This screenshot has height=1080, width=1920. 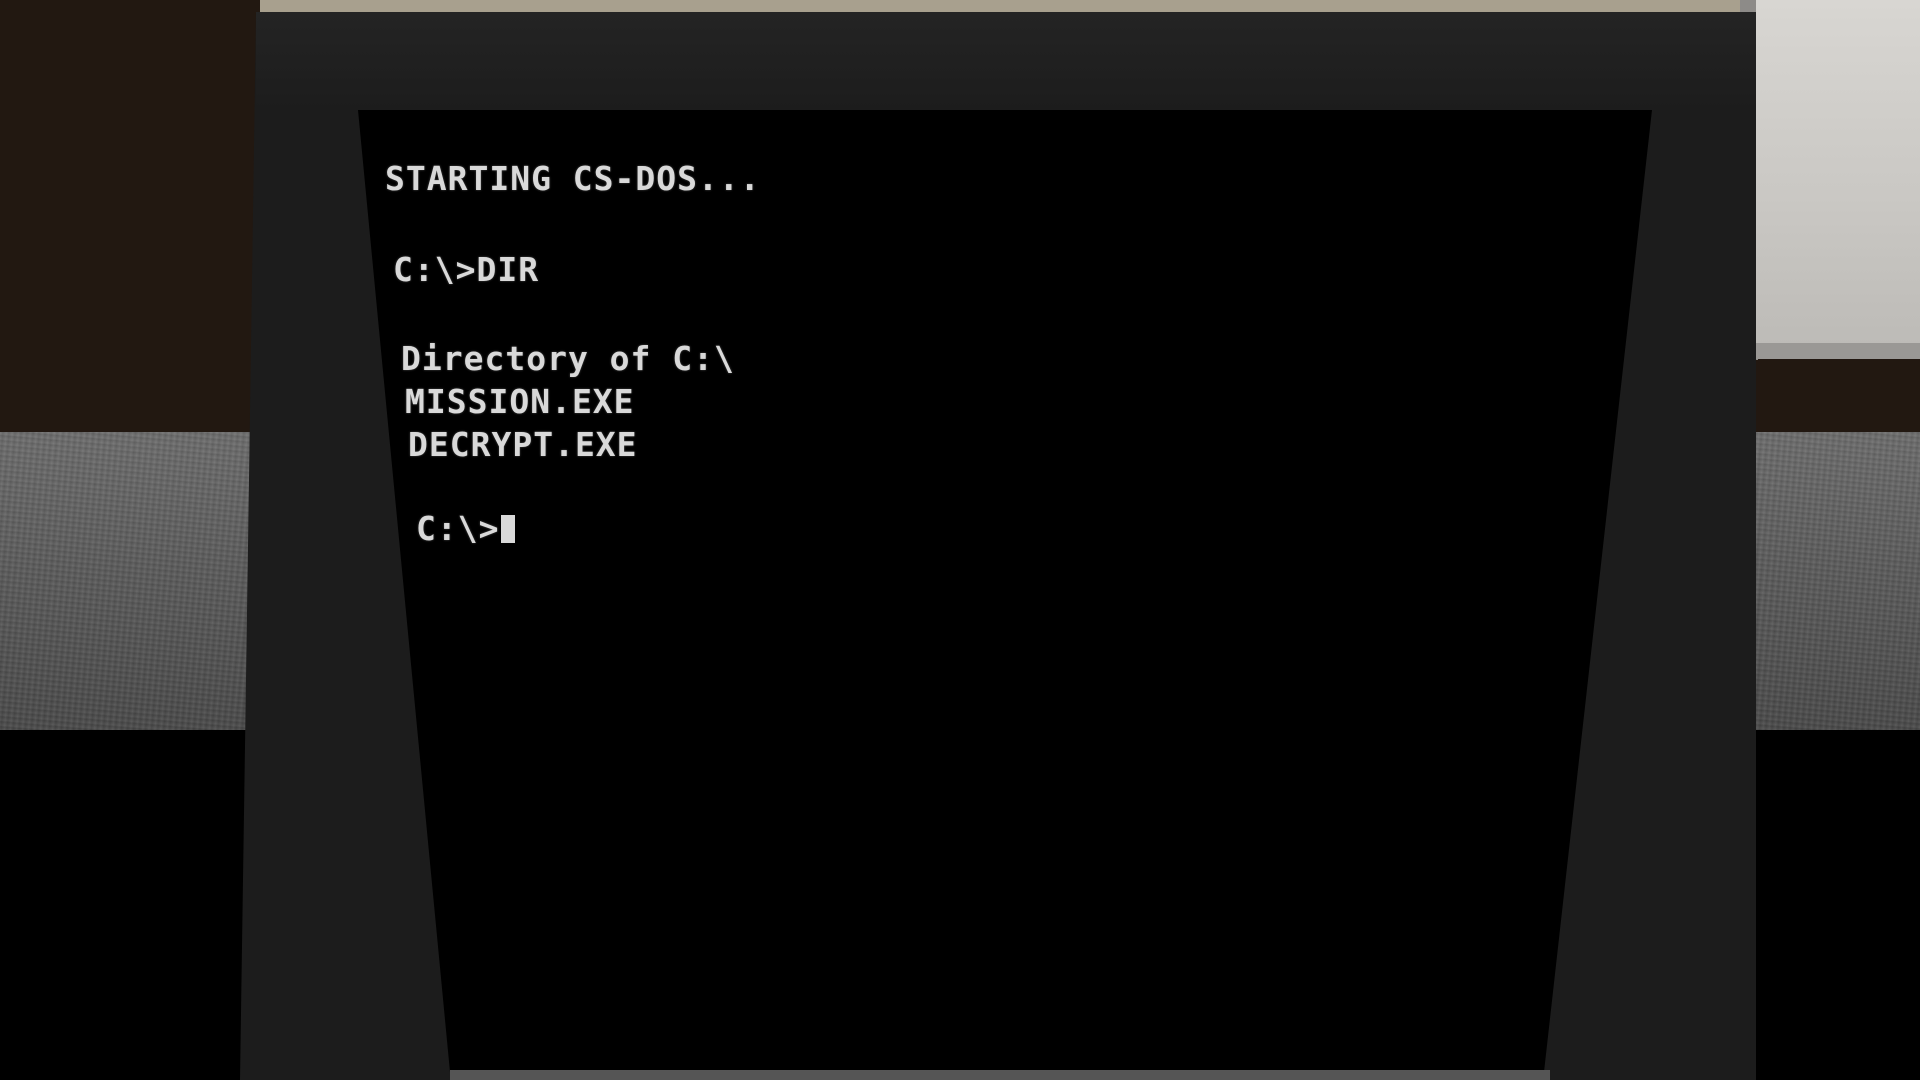 I want to click on current-prompt: C:\>, so click(x=458, y=528).